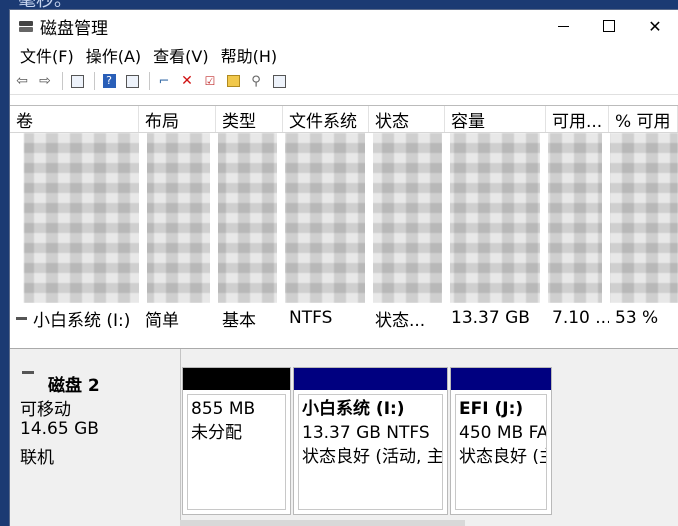  What do you see at coordinates (239, 320) in the screenshot?
I see `cell-type: 基本` at bounding box center [239, 320].